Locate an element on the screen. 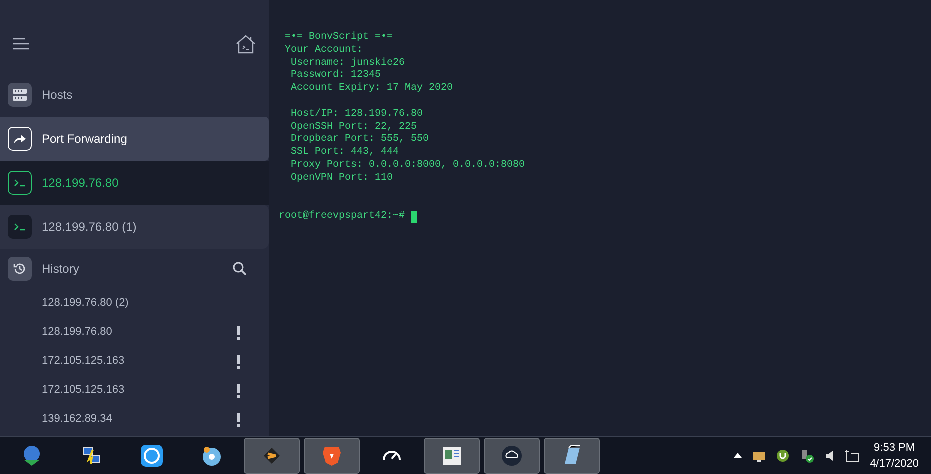 This screenshot has height=474, width=931. server-icon is located at coordinates (20, 95).